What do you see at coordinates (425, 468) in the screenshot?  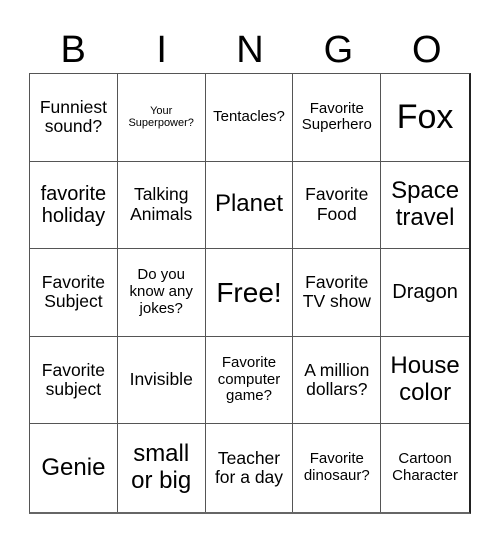 I see `bingo-cell: Cartoon Character` at bounding box center [425, 468].